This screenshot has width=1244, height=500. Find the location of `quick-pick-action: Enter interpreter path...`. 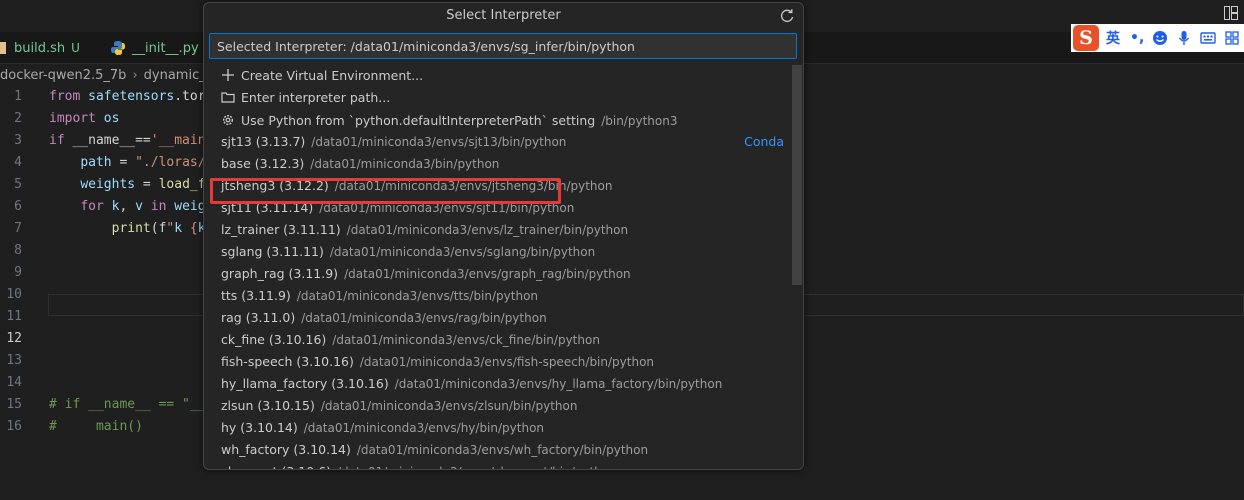

quick-pick-action: Enter interpreter path... is located at coordinates (498, 98).